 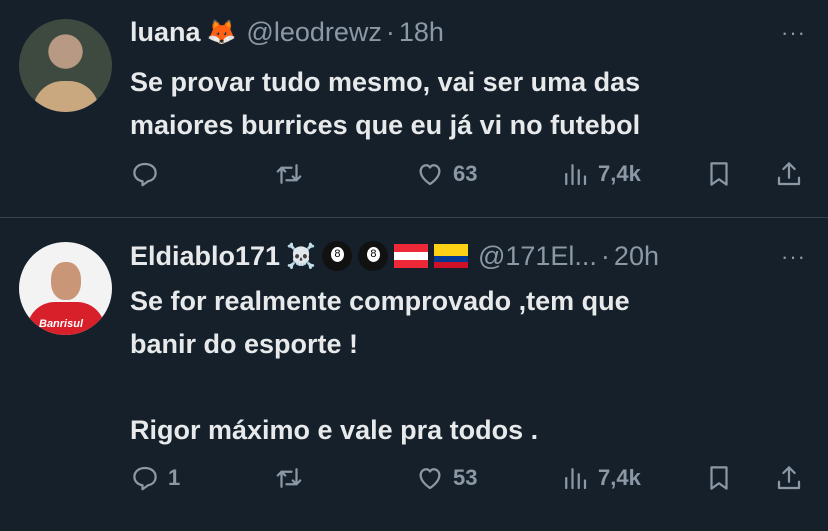 What do you see at coordinates (334, 430) in the screenshot?
I see `tweet-text-line: Rigor máximo e vale pra todos .` at bounding box center [334, 430].